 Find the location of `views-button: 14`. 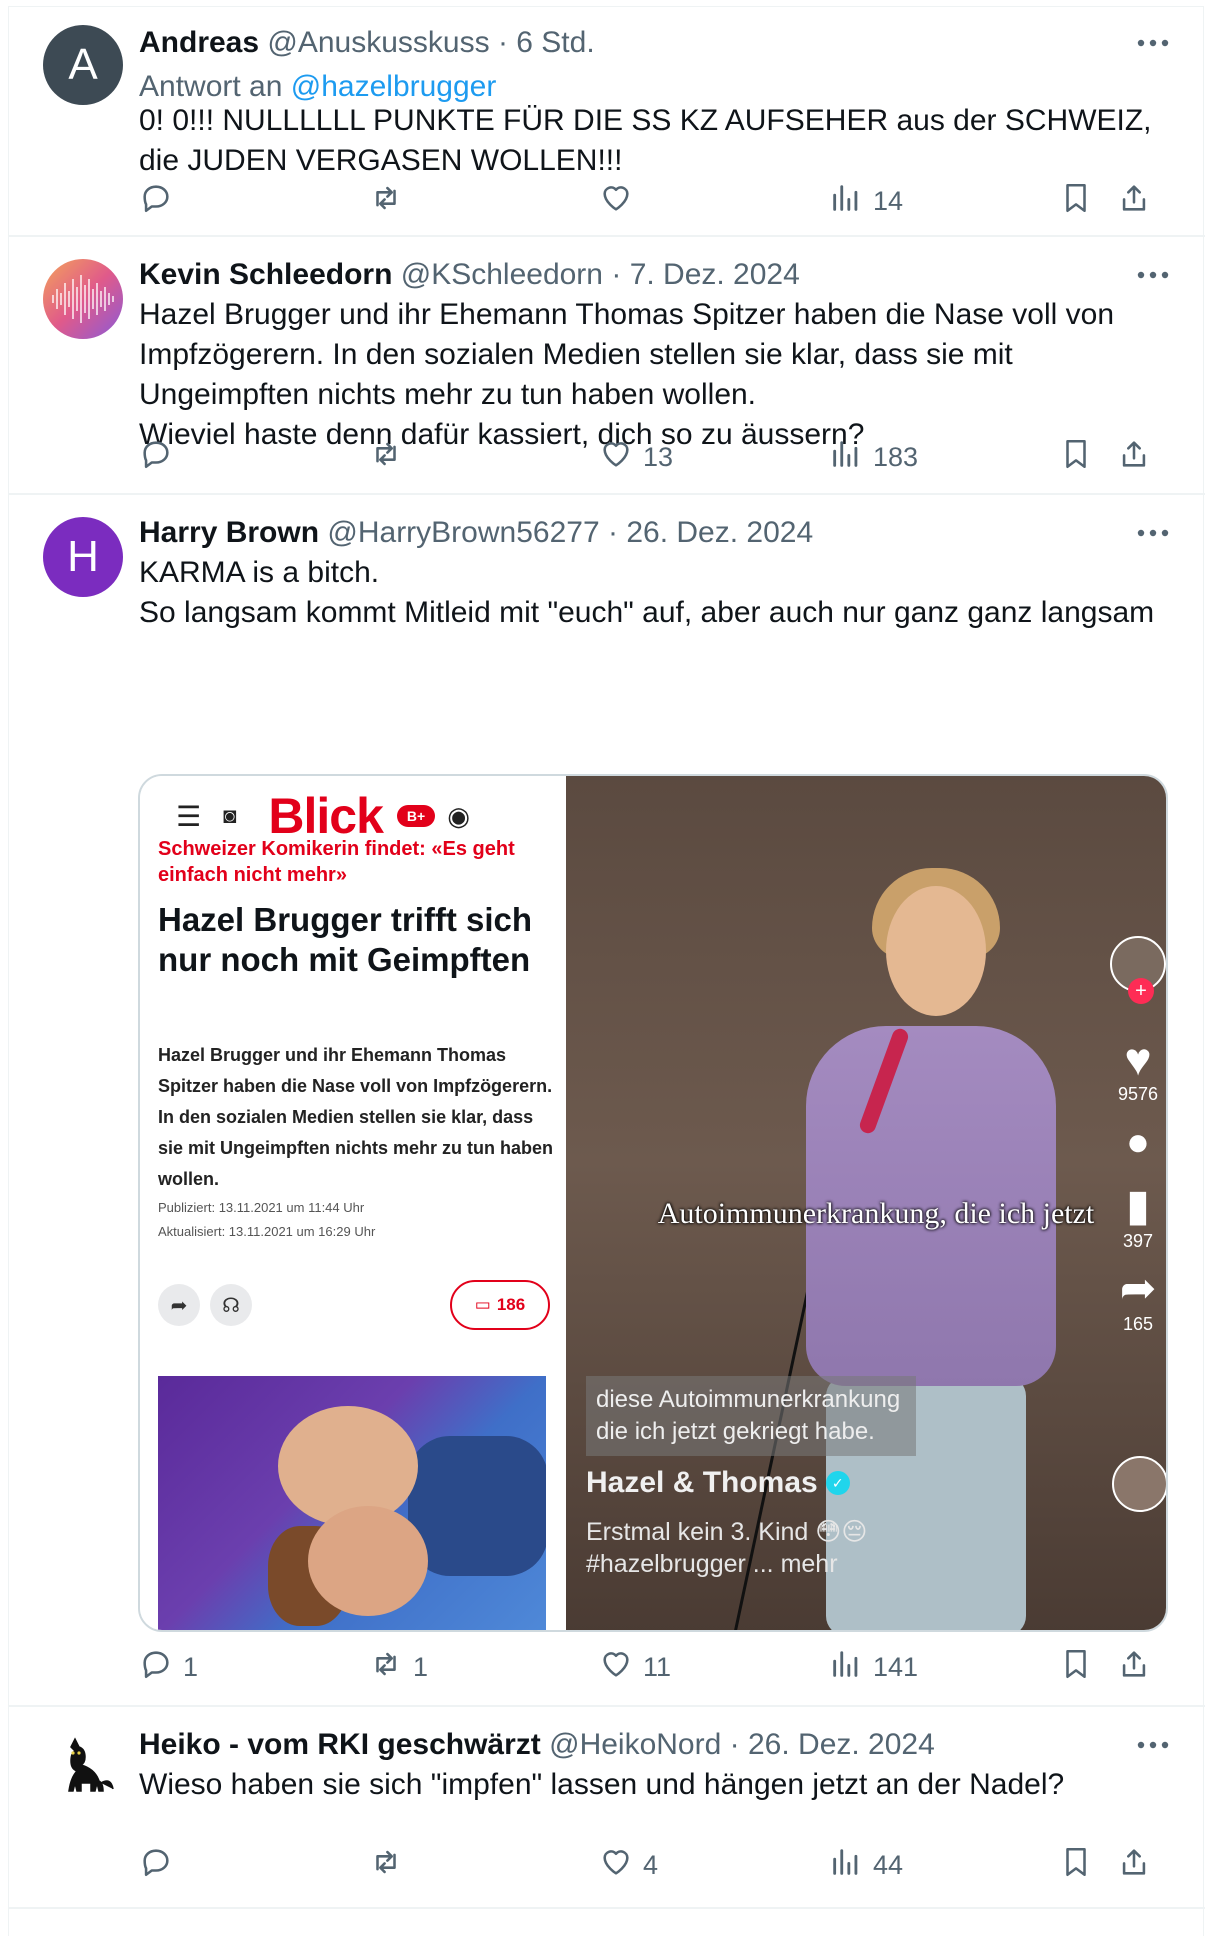

views-button: 14 is located at coordinates (866, 201).